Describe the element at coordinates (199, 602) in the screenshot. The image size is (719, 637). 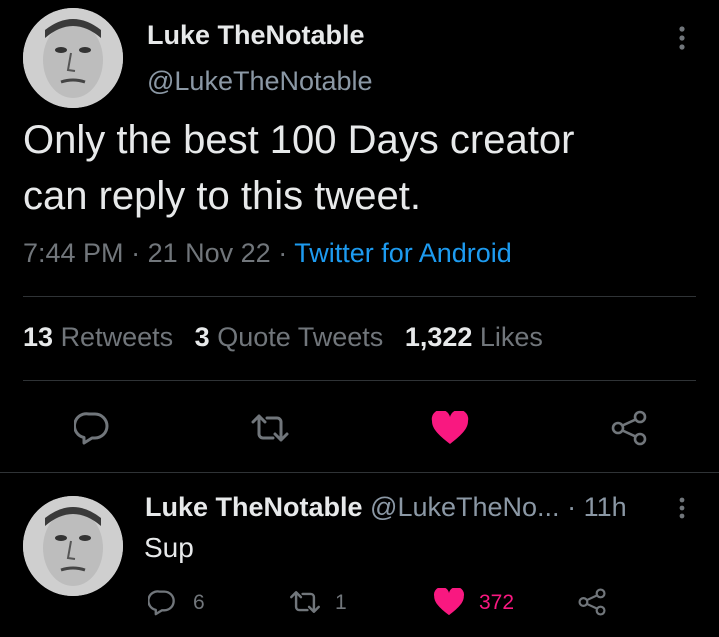
I see `reply-reply-count: 6` at that location.